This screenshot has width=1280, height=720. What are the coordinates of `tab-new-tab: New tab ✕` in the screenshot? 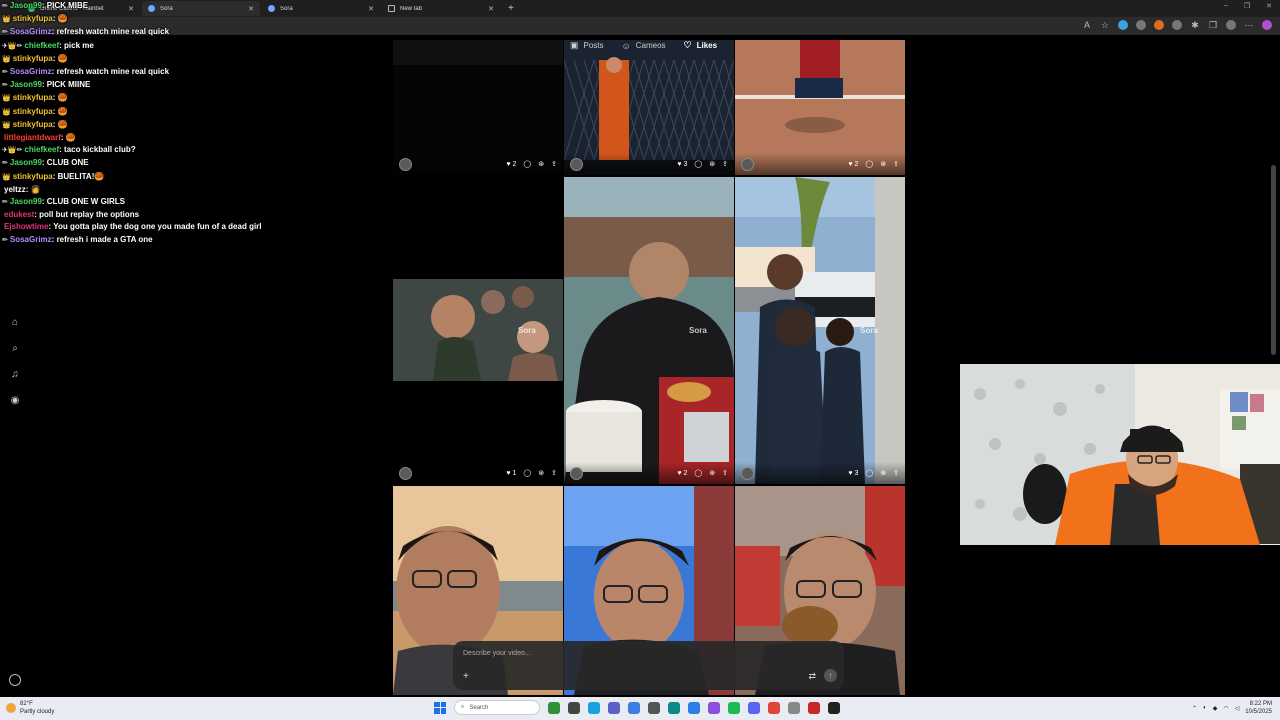 It's located at (441, 8).